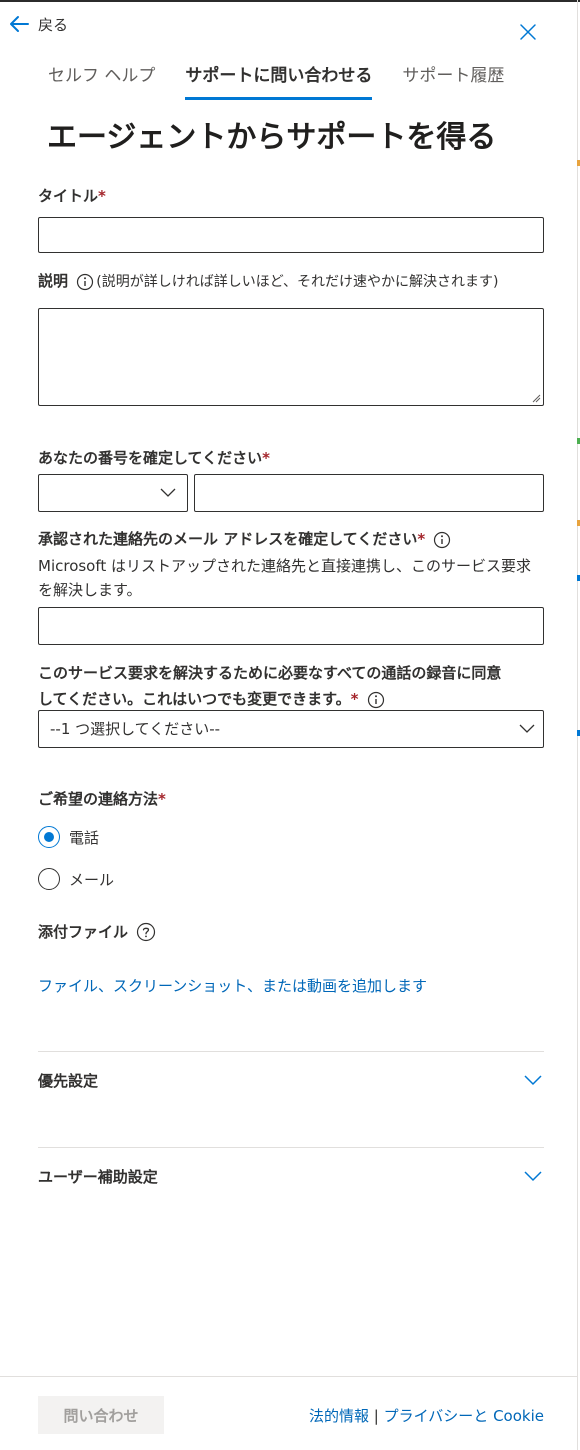 This screenshot has width=580, height=1450. I want to click on arrow-left-icon, so click(19, 24).